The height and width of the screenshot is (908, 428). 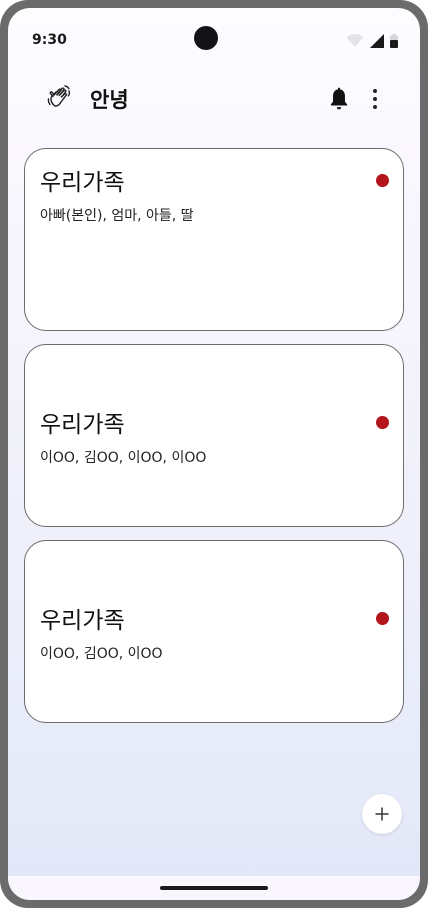 What do you see at coordinates (101, 654) in the screenshot?
I see `group-card-members: 이OO, 김OO, 이OO` at bounding box center [101, 654].